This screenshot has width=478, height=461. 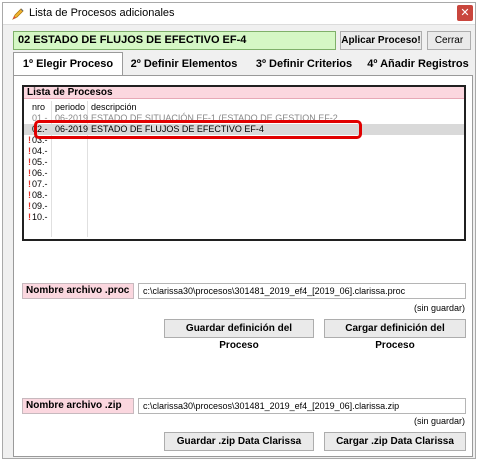 What do you see at coordinates (174, 40) in the screenshot?
I see `selected-process-field: 02 ESTADO DE FLUJOS DE EFECTIVO EF-4` at bounding box center [174, 40].